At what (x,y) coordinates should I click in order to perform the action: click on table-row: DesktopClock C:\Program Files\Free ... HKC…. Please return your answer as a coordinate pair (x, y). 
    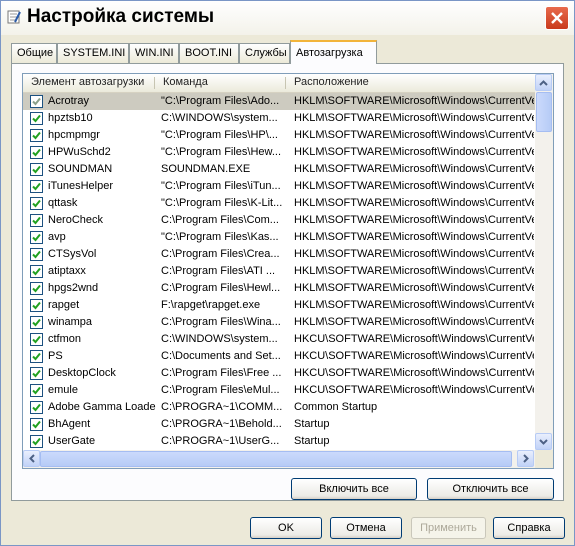
    Looking at the image, I should click on (279, 373).